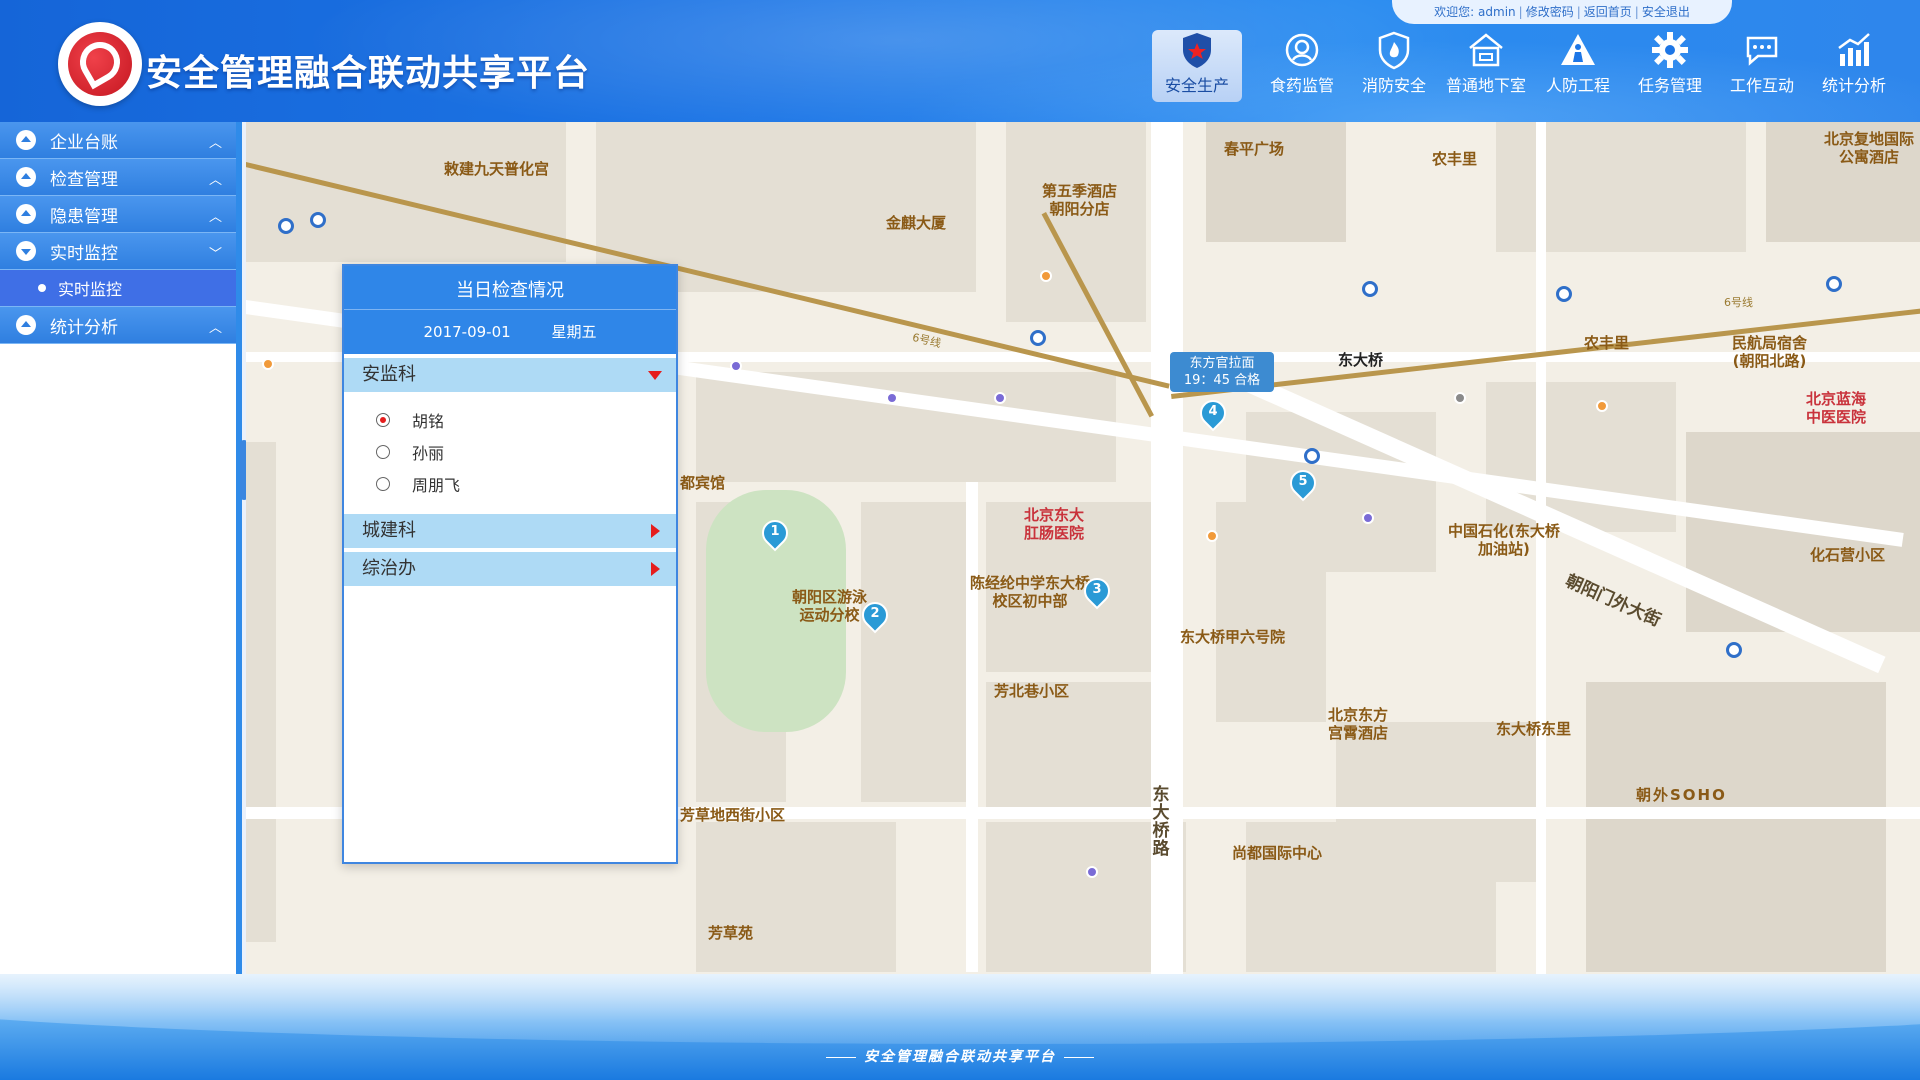  What do you see at coordinates (118, 140) in the screenshot?
I see `sidebar-item-enterprise-ledger: 企业台账 ︿` at bounding box center [118, 140].